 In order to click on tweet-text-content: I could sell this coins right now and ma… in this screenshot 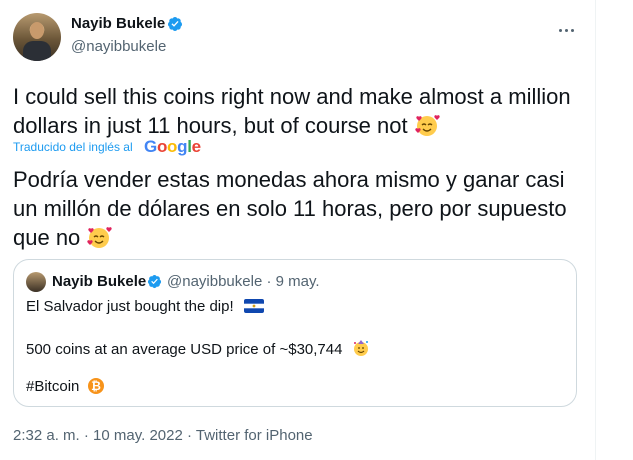, I will do `click(292, 111)`.